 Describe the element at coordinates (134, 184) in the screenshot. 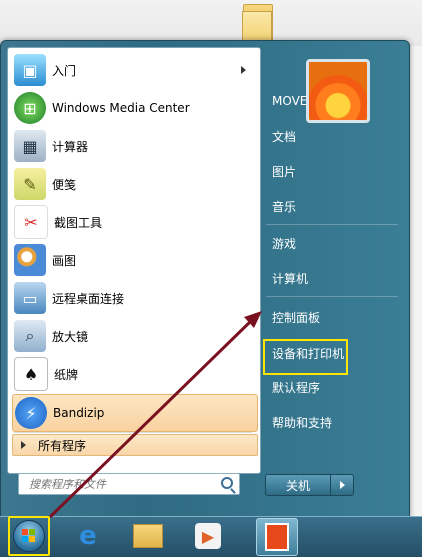

I see `menu-item-sticky-notes: ✎ 便笺` at that location.